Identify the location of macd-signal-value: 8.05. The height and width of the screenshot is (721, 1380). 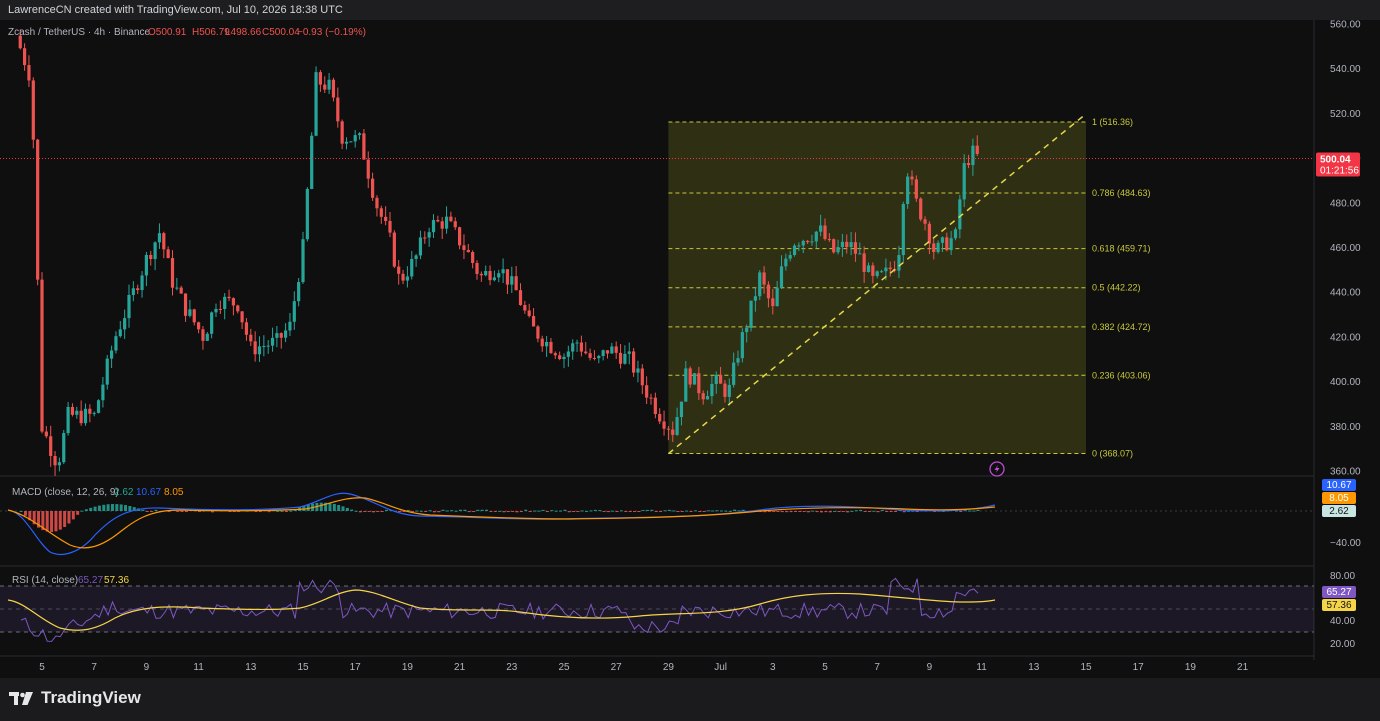
(174, 492).